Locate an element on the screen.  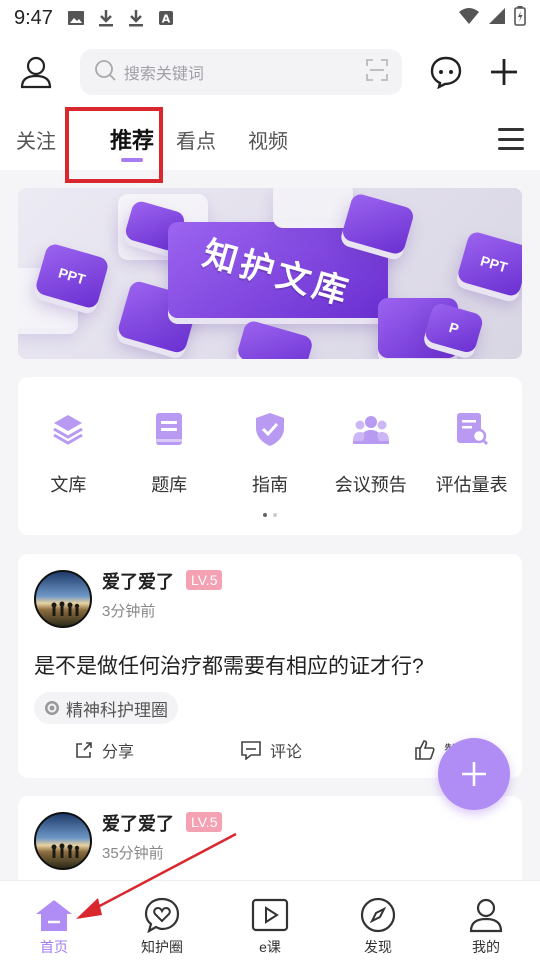
nav-label: 发现 is located at coordinates (378, 947).